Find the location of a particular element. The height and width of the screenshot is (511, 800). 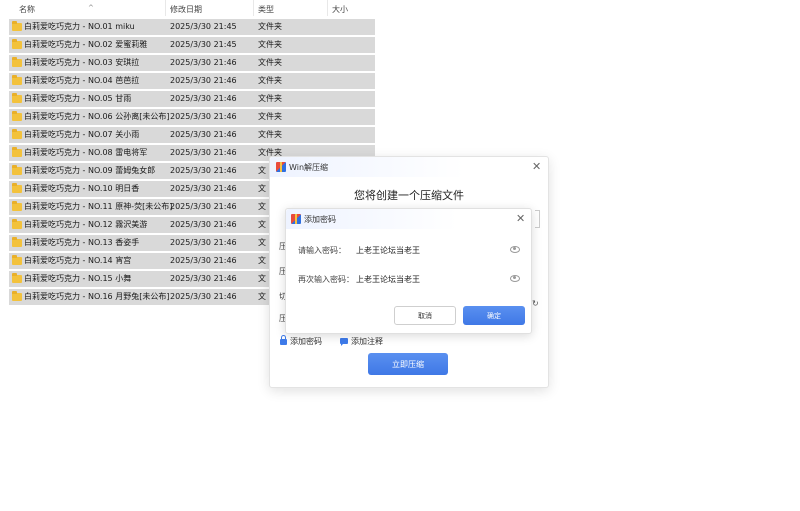

confirm-password-input: 上老王论坛当老王 is located at coordinates (388, 279).